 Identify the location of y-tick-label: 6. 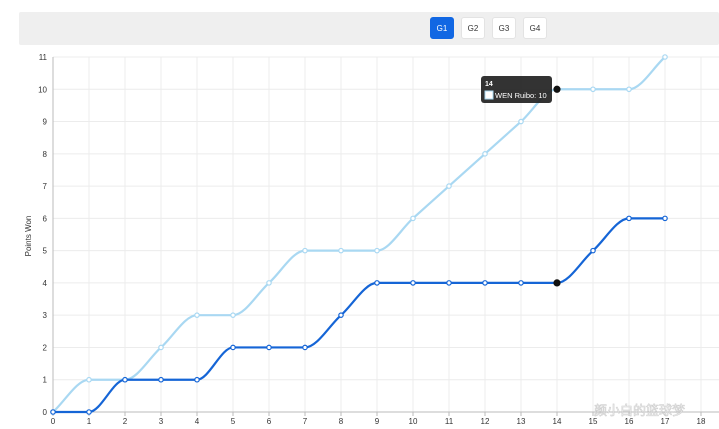
(45, 218).